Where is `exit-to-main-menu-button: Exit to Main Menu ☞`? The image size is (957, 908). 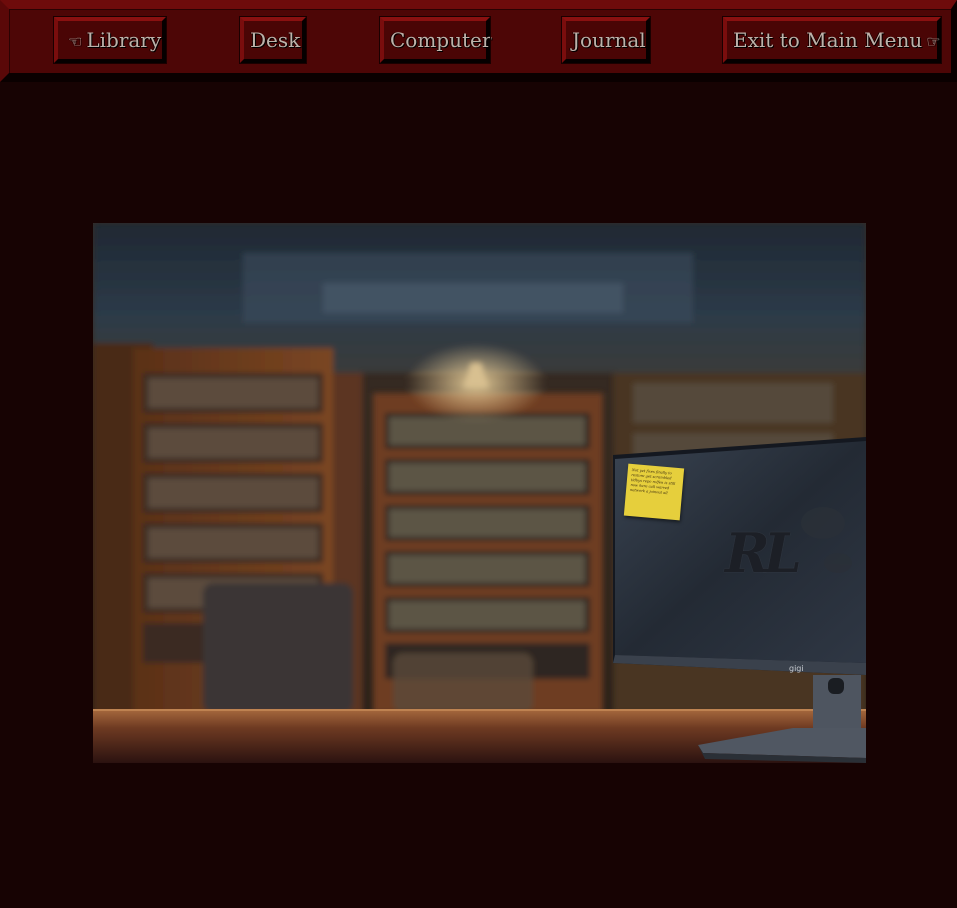
exit-to-main-menu-button: Exit to Main Menu ☞ is located at coordinates (832, 40).